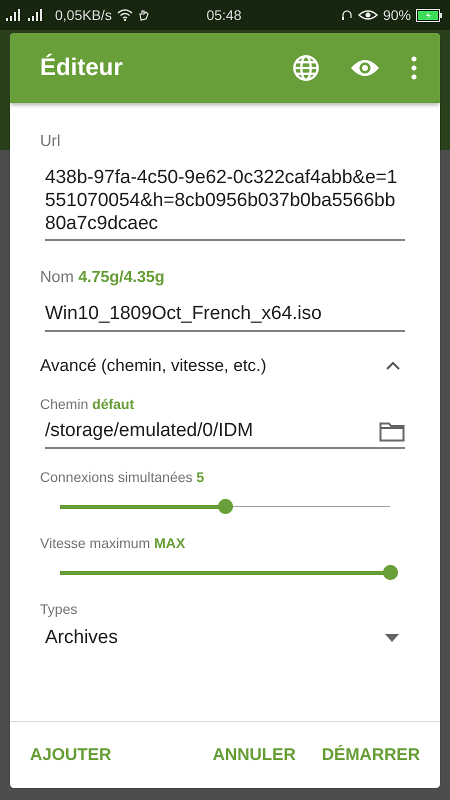  Describe the element at coordinates (222, 366) in the screenshot. I see `advanced-section-toggle: Avancé (chemin, vitesse, etc.)` at that location.